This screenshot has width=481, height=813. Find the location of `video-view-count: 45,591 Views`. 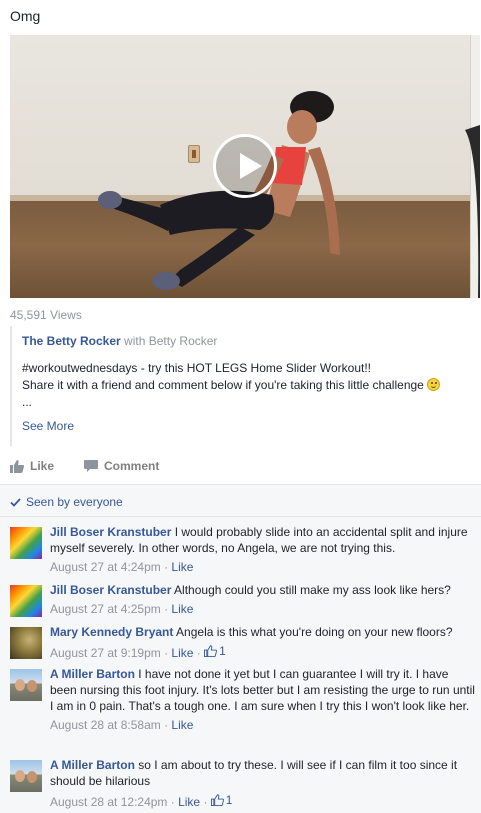

video-view-count: 45,591 Views is located at coordinates (46, 315).